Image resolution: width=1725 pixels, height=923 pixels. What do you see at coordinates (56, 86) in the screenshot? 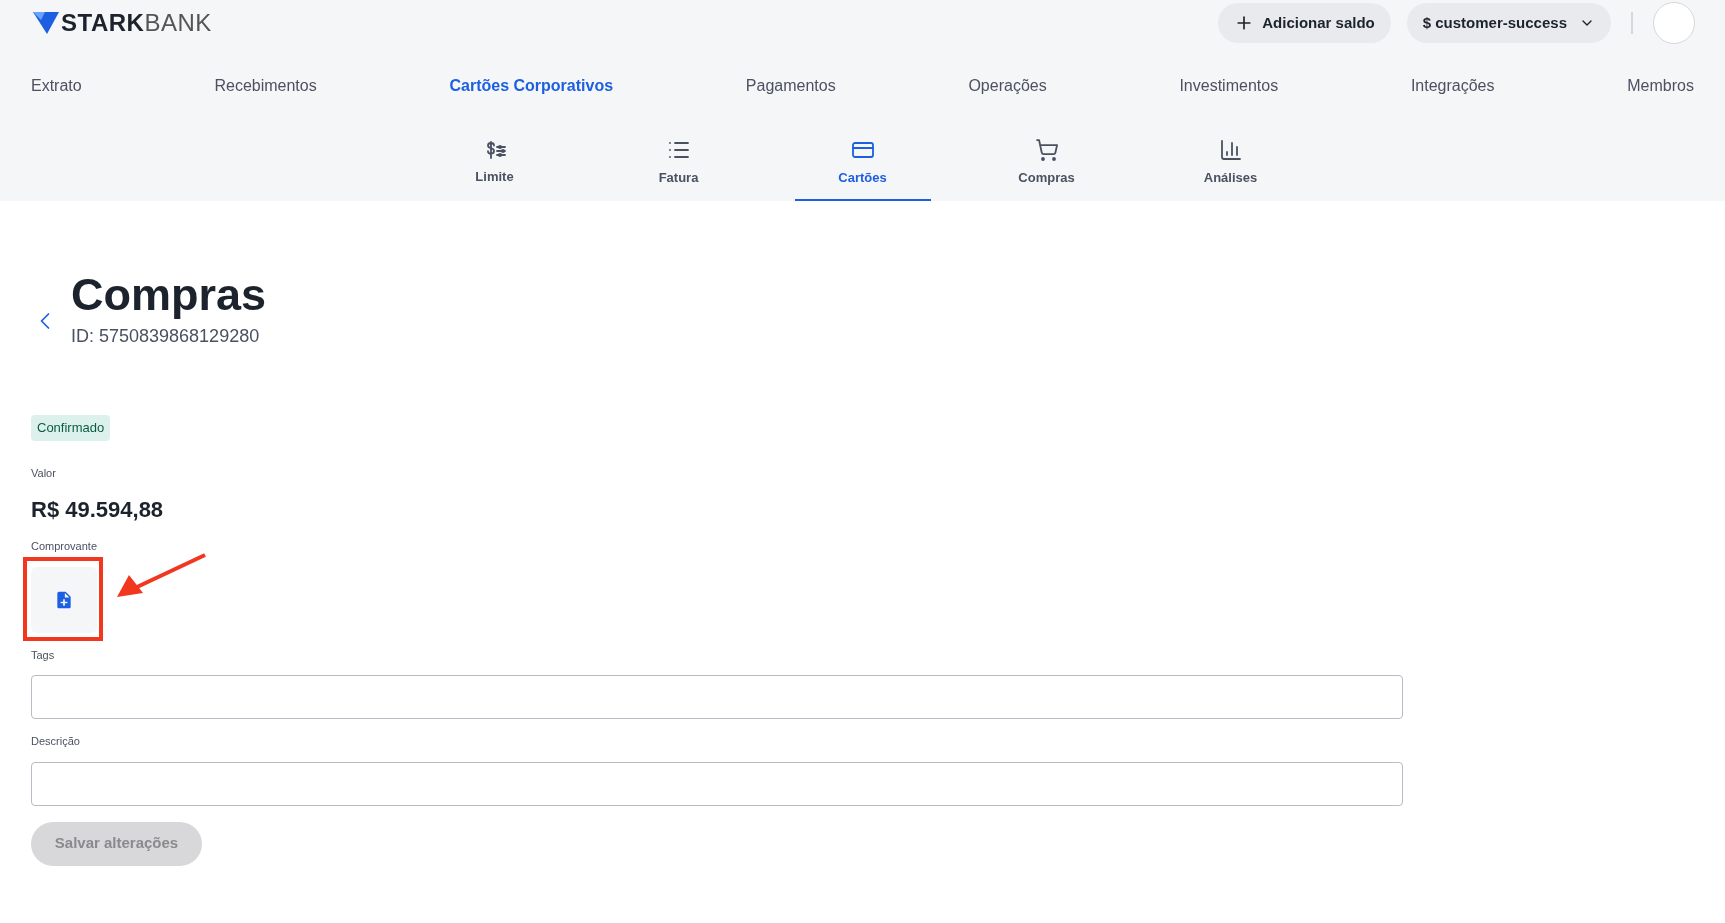
I see `nav-link: Extrato` at bounding box center [56, 86].